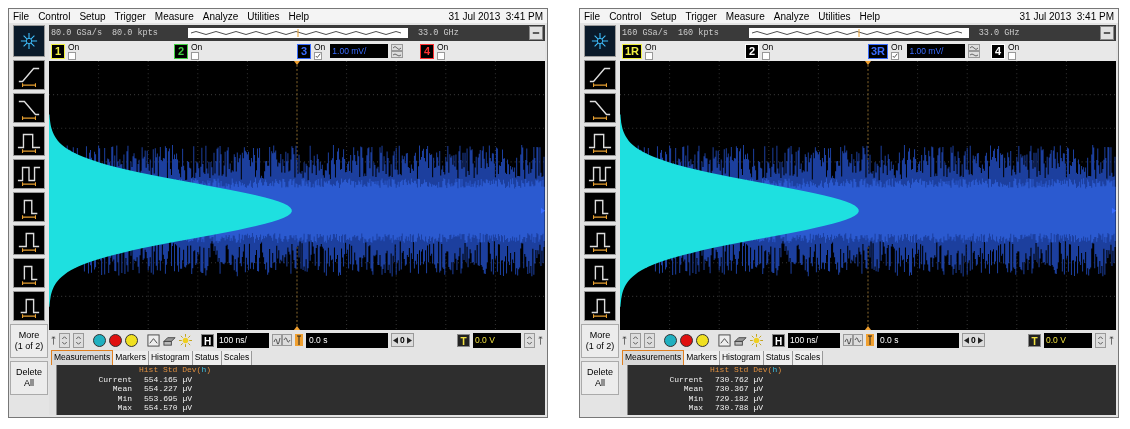 The image size is (1130, 429). I want to click on menu-item: Measure, so click(745, 16).